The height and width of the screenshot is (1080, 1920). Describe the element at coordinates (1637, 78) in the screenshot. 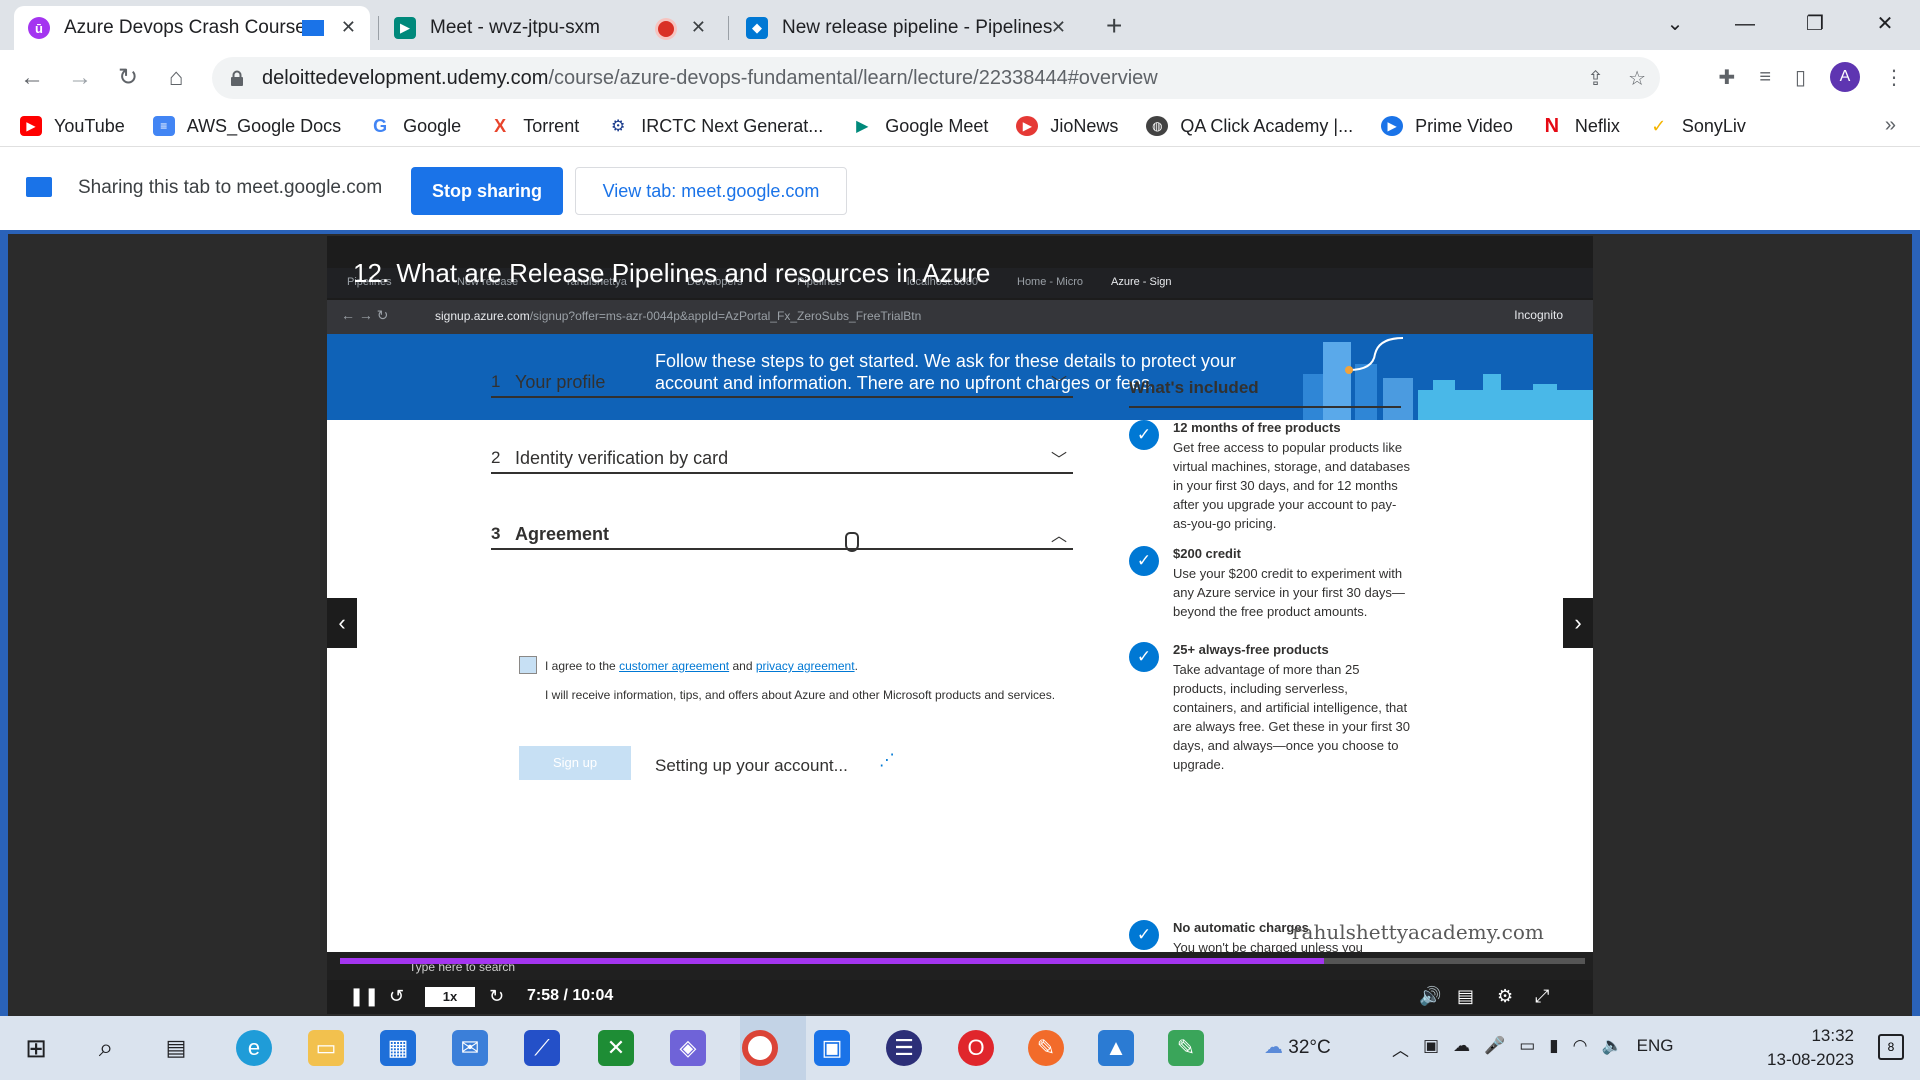

I see `bookmark-star-icon: ☆` at that location.